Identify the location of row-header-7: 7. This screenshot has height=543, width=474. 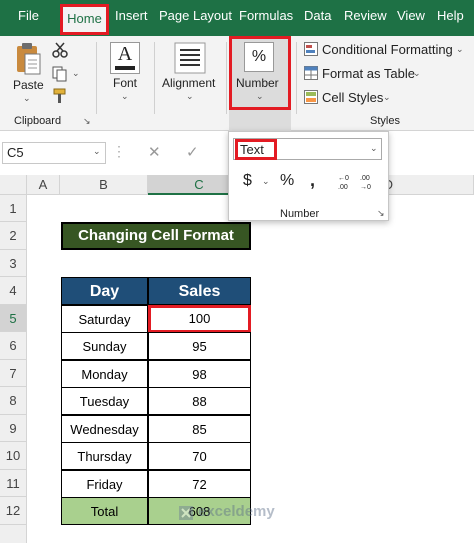
(13, 373).